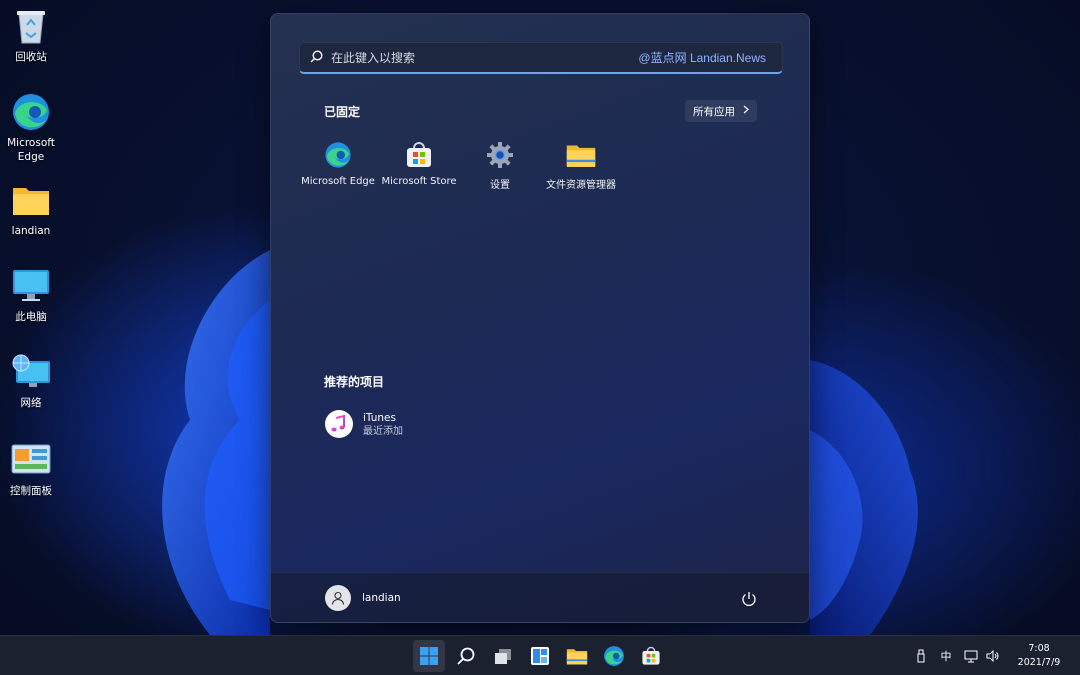 The width and height of the screenshot is (1080, 675). I want to click on chevron-right-icon, so click(746, 111).